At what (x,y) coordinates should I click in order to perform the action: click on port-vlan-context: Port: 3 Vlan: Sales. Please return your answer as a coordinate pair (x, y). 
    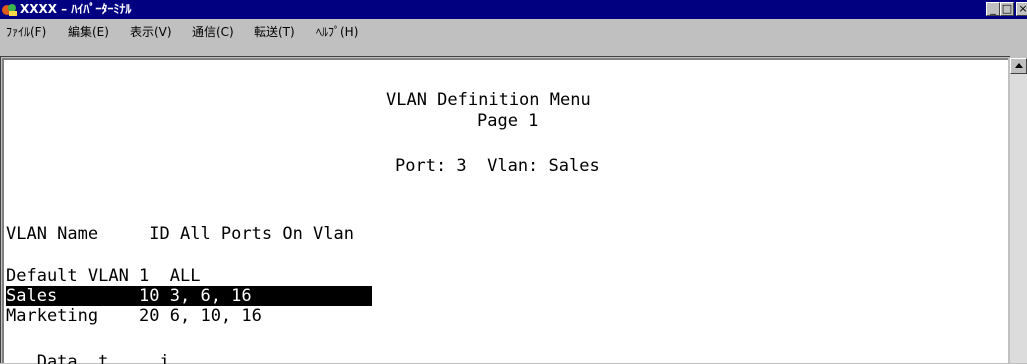
    Looking at the image, I should click on (497, 166).